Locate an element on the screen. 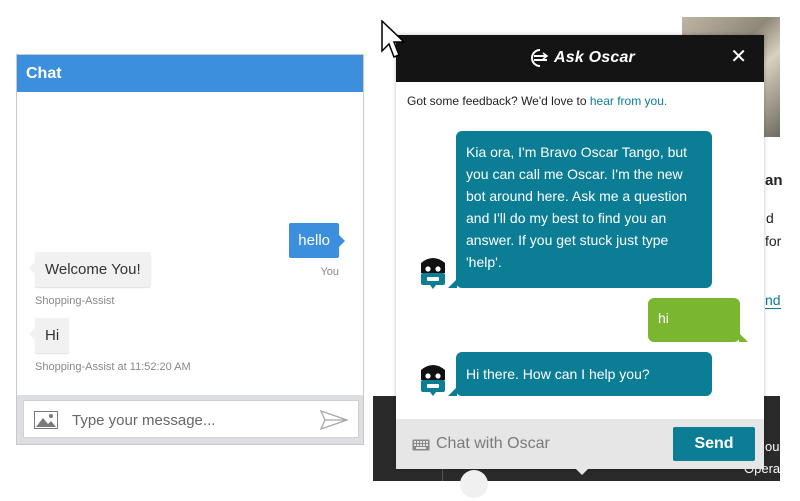  bot-message-bubble: Welcome You! is located at coordinates (90, 269).